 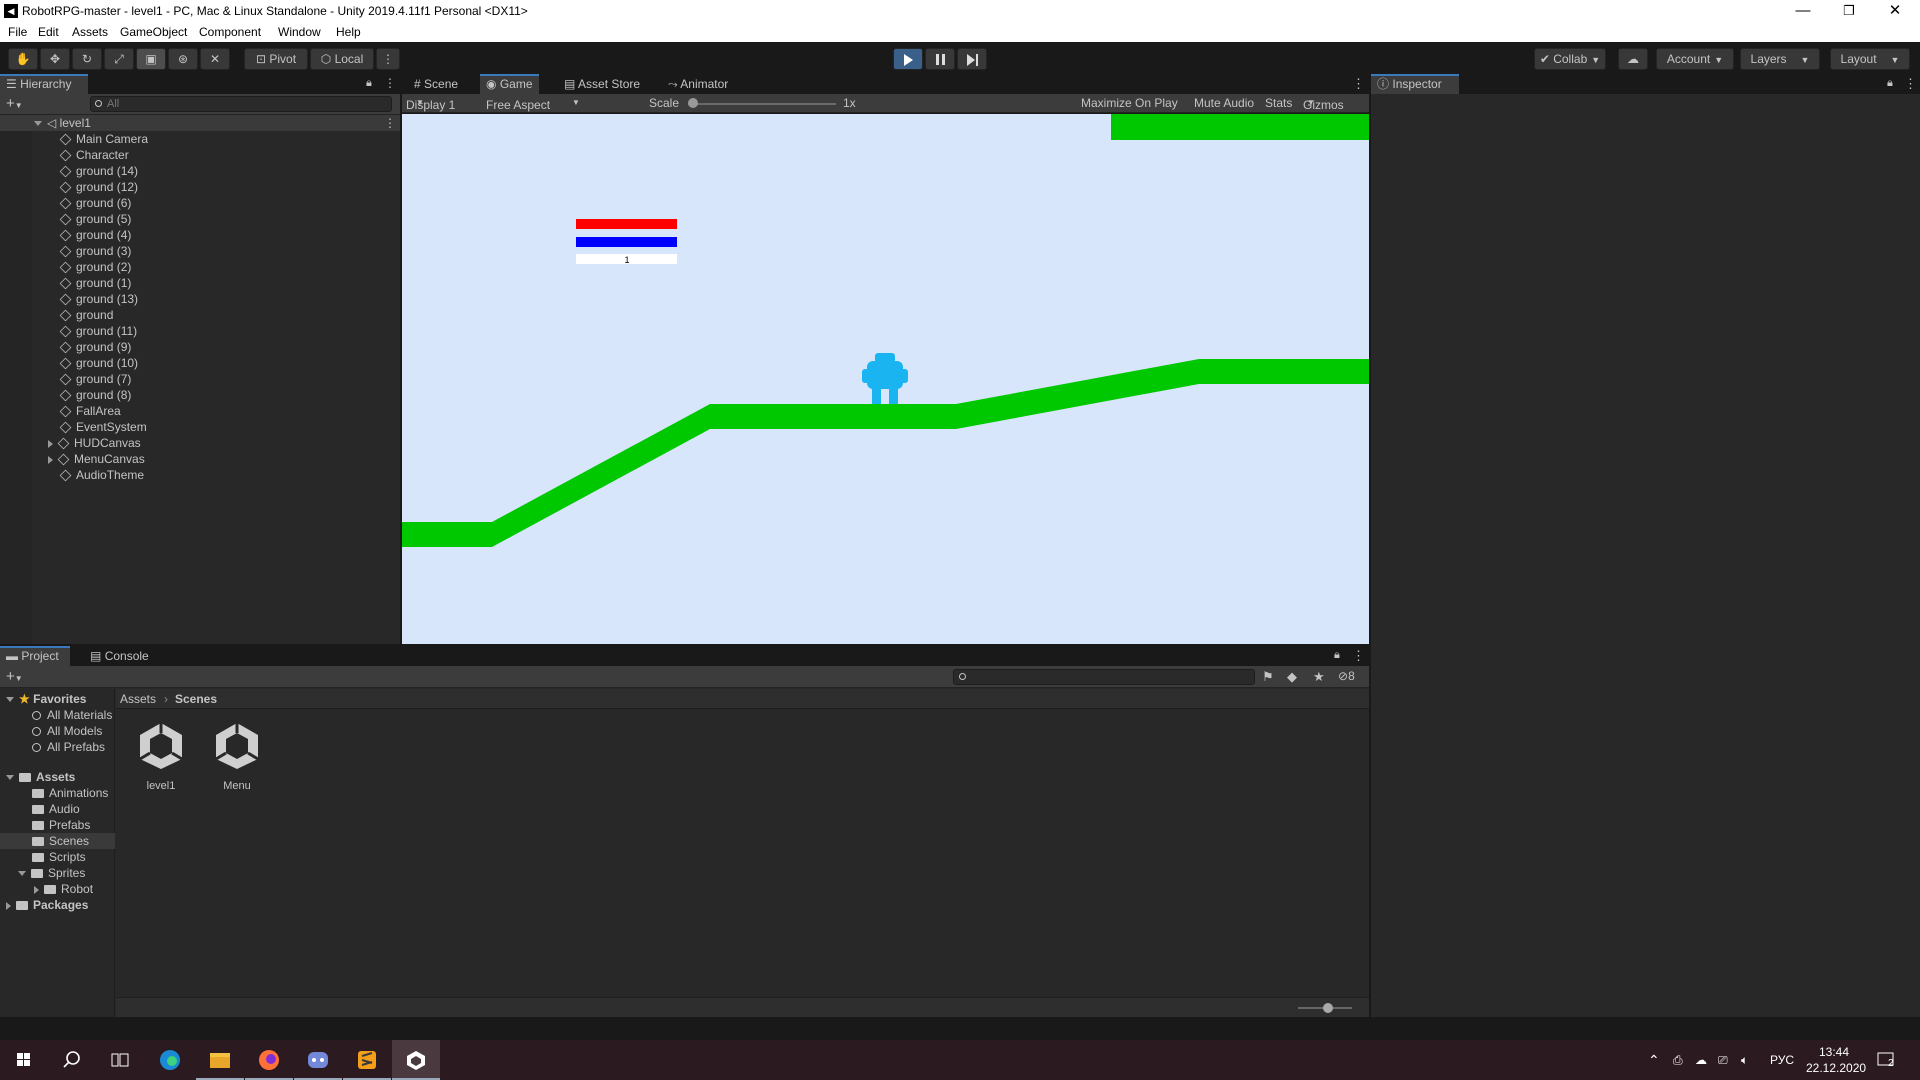 I want to click on tab-hierarchy: ☰ Hierarchy, so click(x=44, y=84).